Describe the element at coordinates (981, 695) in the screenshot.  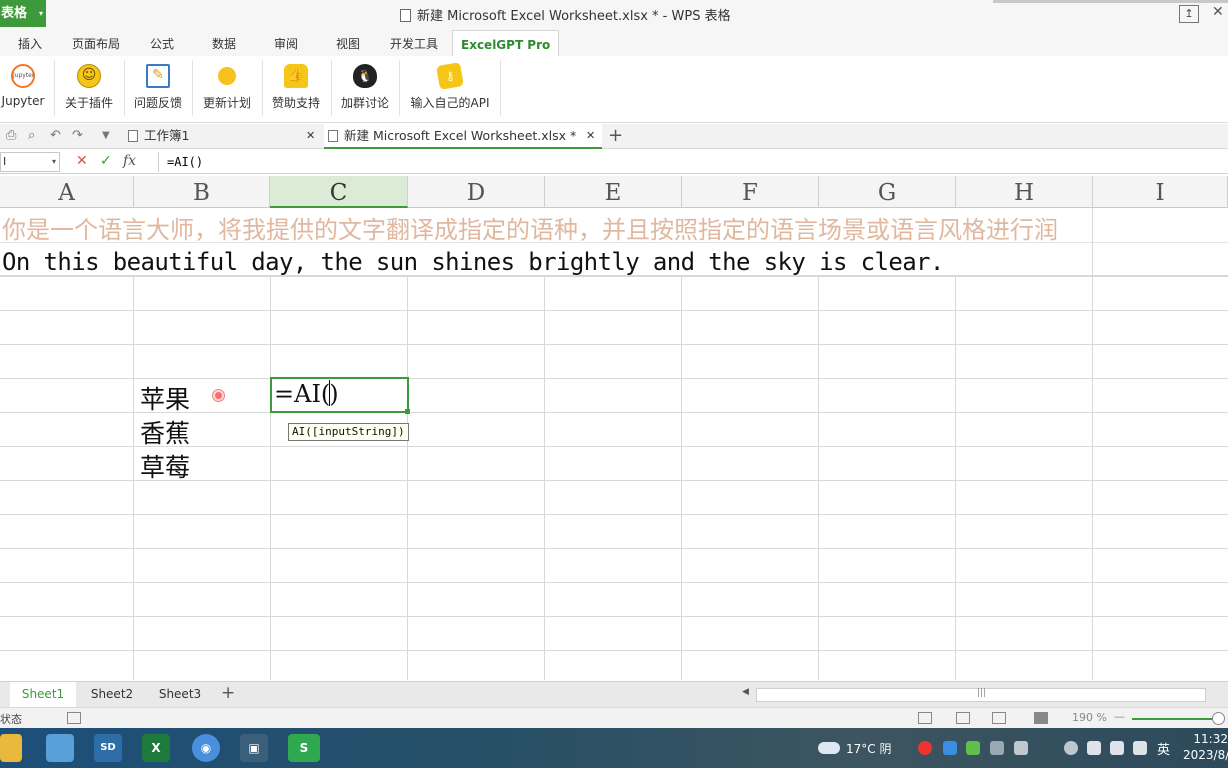
I see `horizontal-scrollbar: |||` at that location.